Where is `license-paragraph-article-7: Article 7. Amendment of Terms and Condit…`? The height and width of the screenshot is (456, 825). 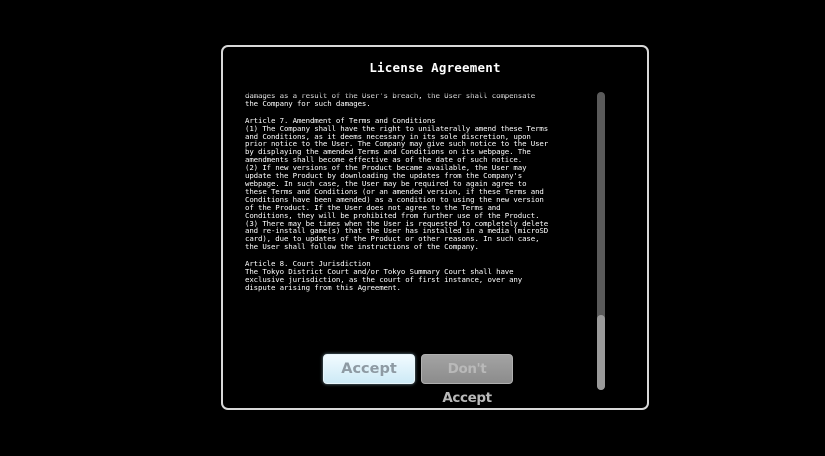 license-paragraph-article-7: Article 7. Amendment of Terms and Condit… is located at coordinates (397, 183).